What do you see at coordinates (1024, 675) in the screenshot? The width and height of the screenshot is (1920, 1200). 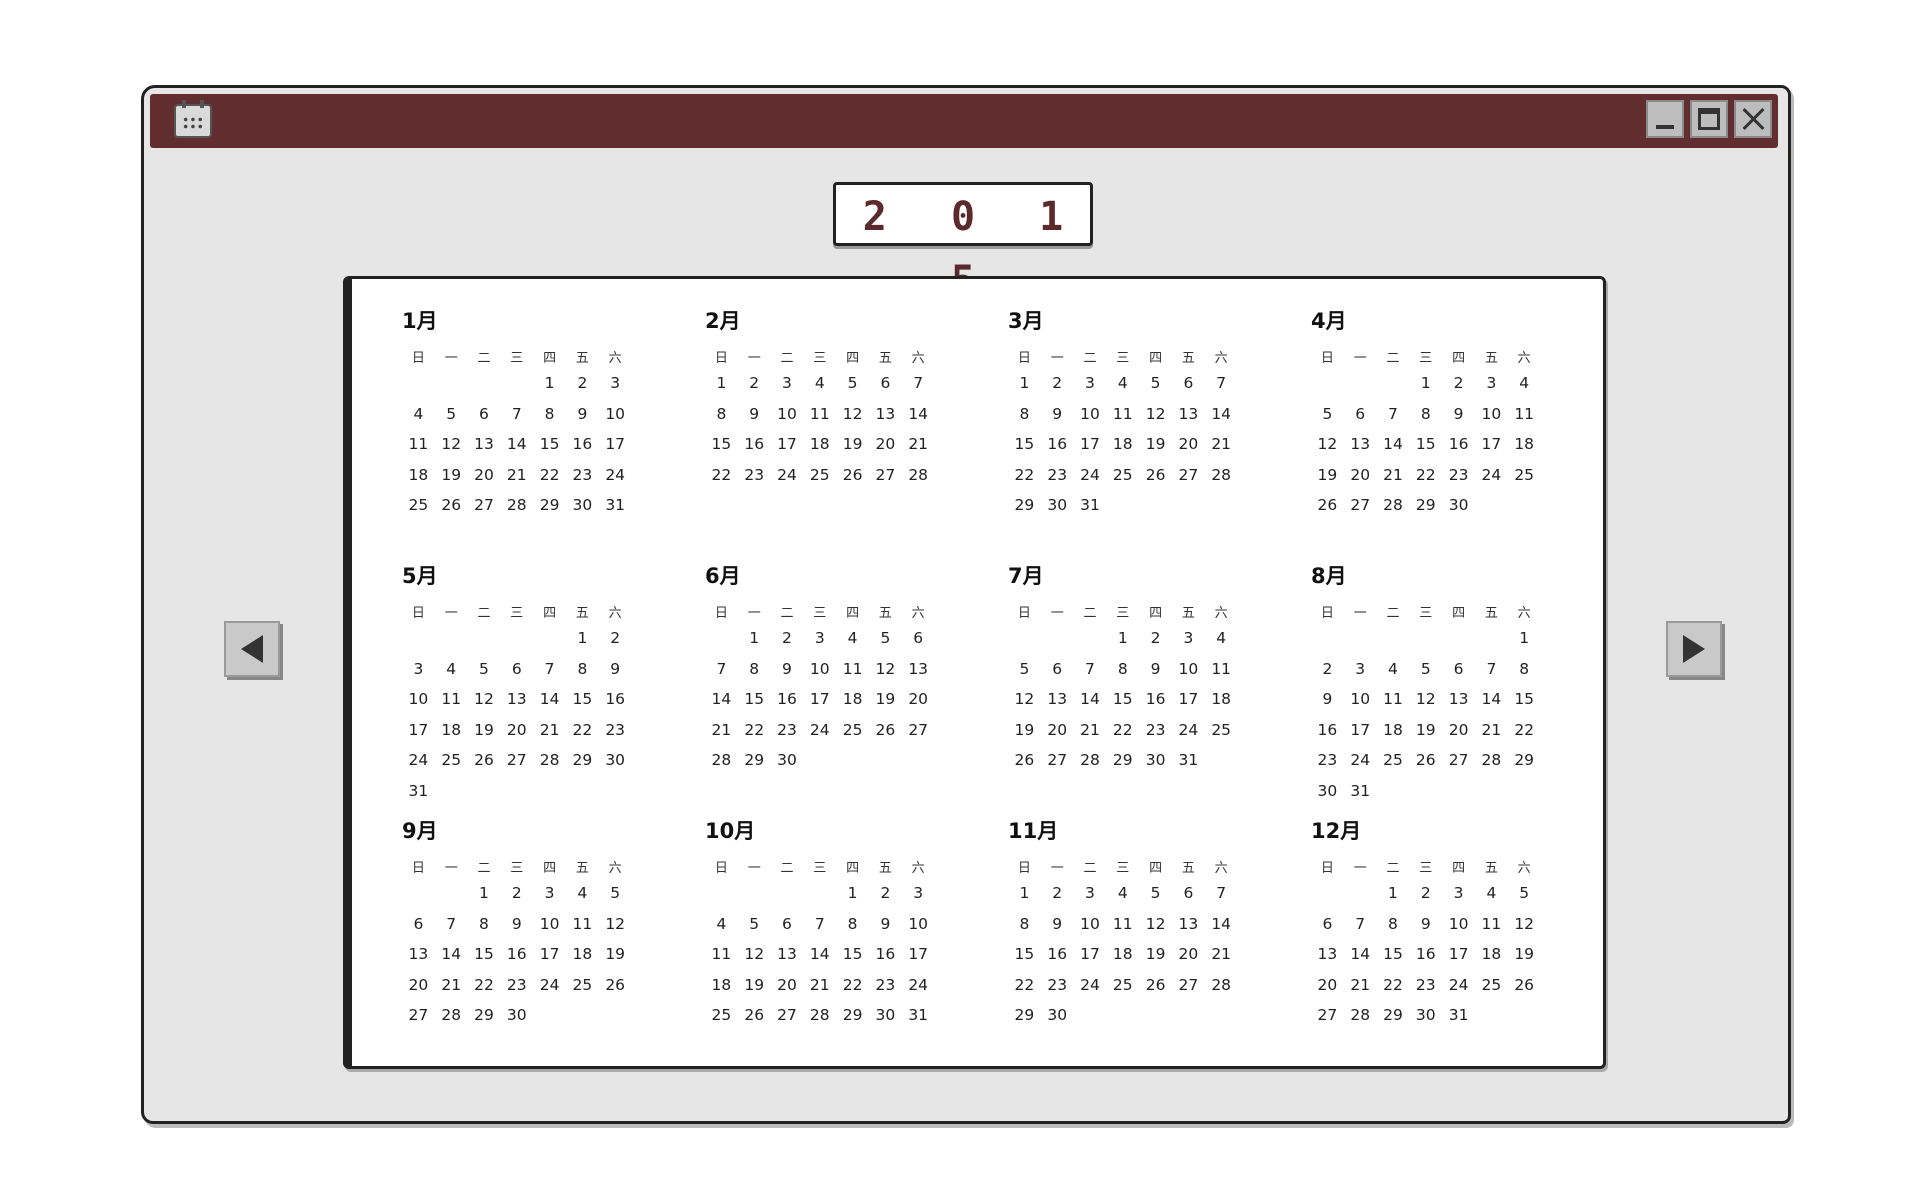 I see `day-cell: 5` at bounding box center [1024, 675].